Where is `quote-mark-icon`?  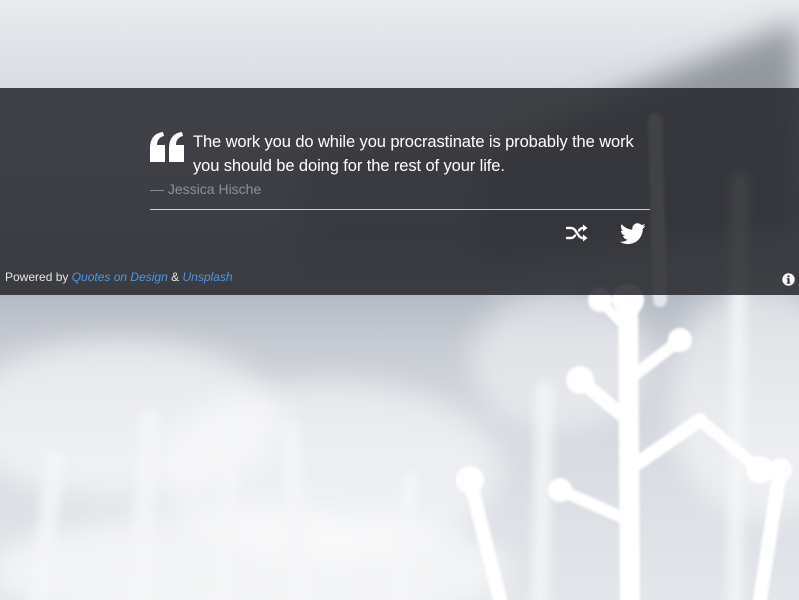
quote-mark-icon is located at coordinates (167, 147).